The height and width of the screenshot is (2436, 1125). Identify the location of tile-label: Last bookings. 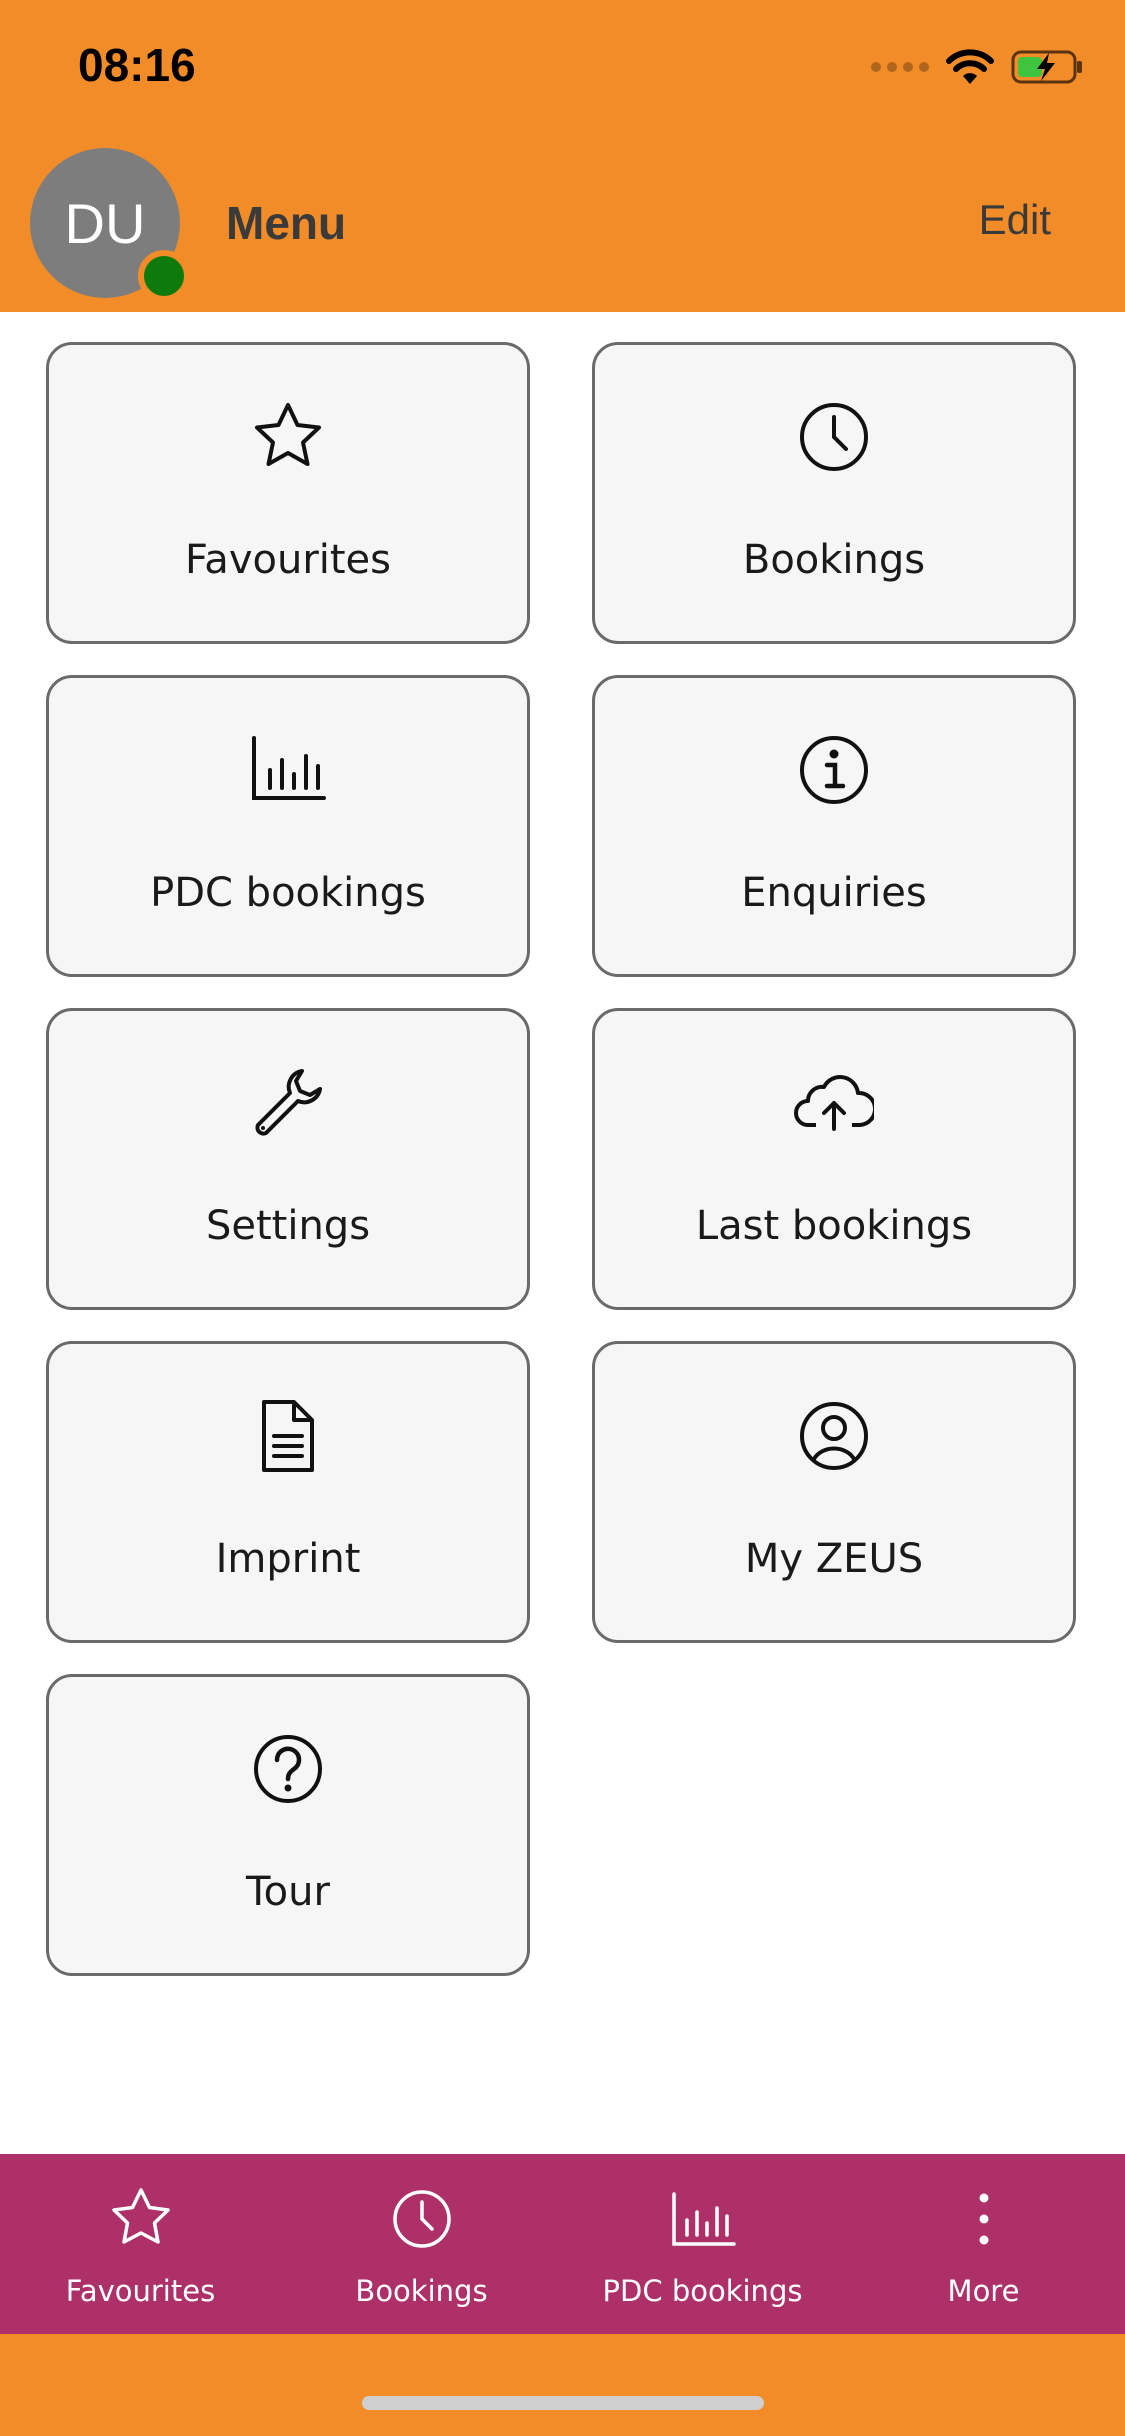
(834, 1226).